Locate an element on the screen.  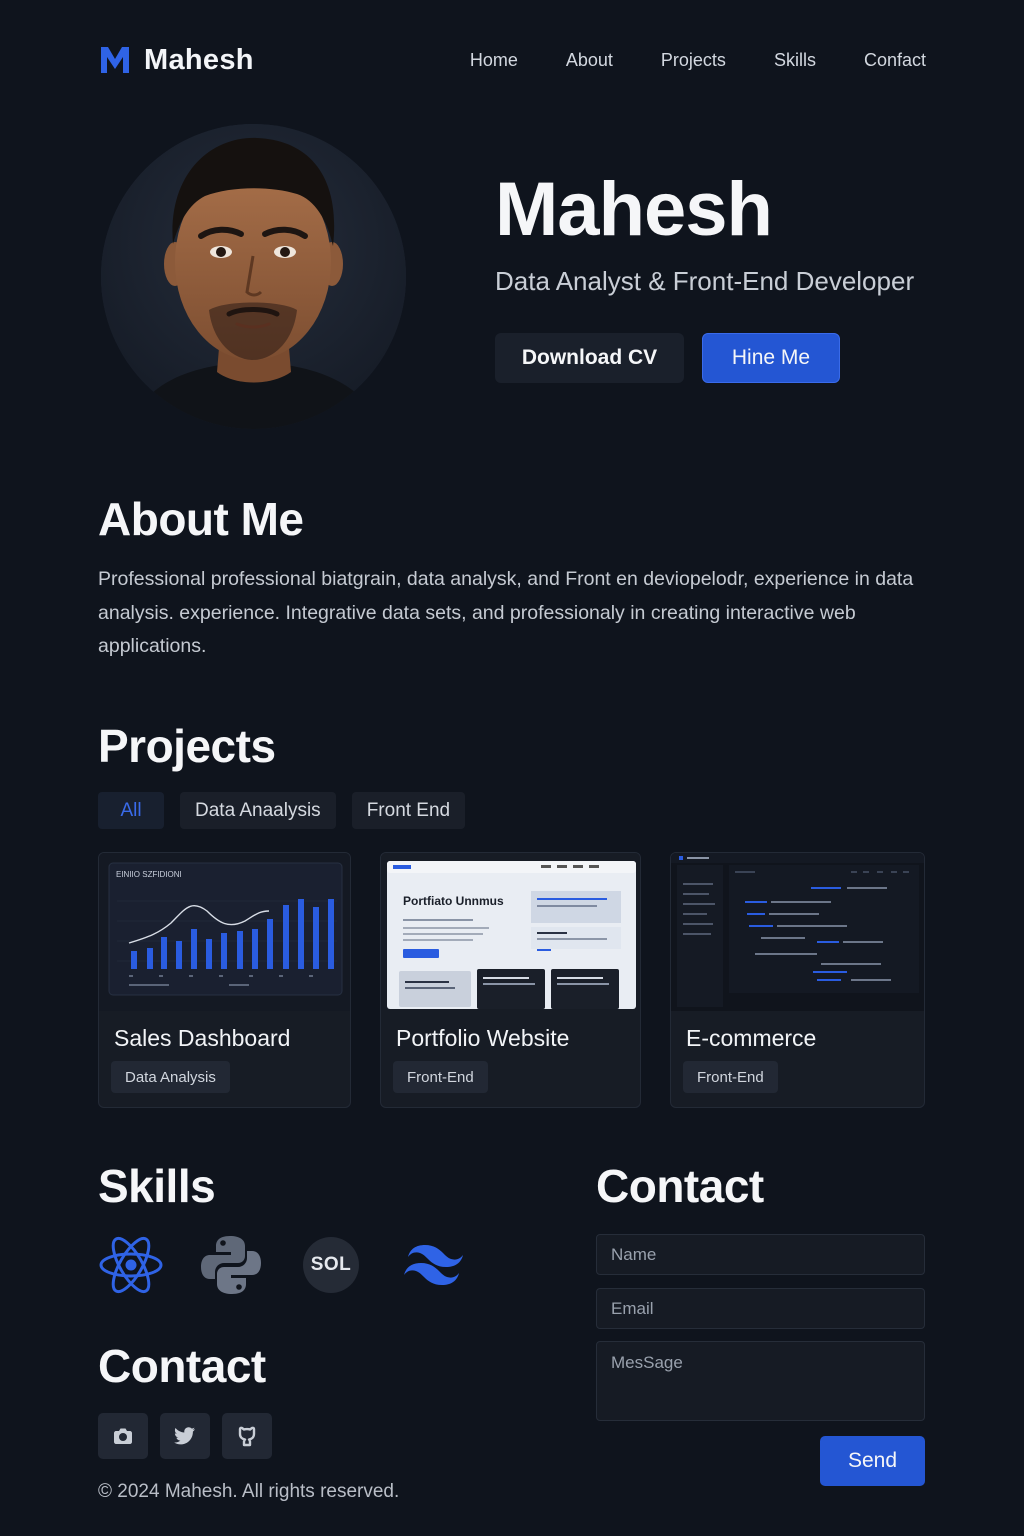
project-title: Portfolio Website is located at coordinates (483, 1038).